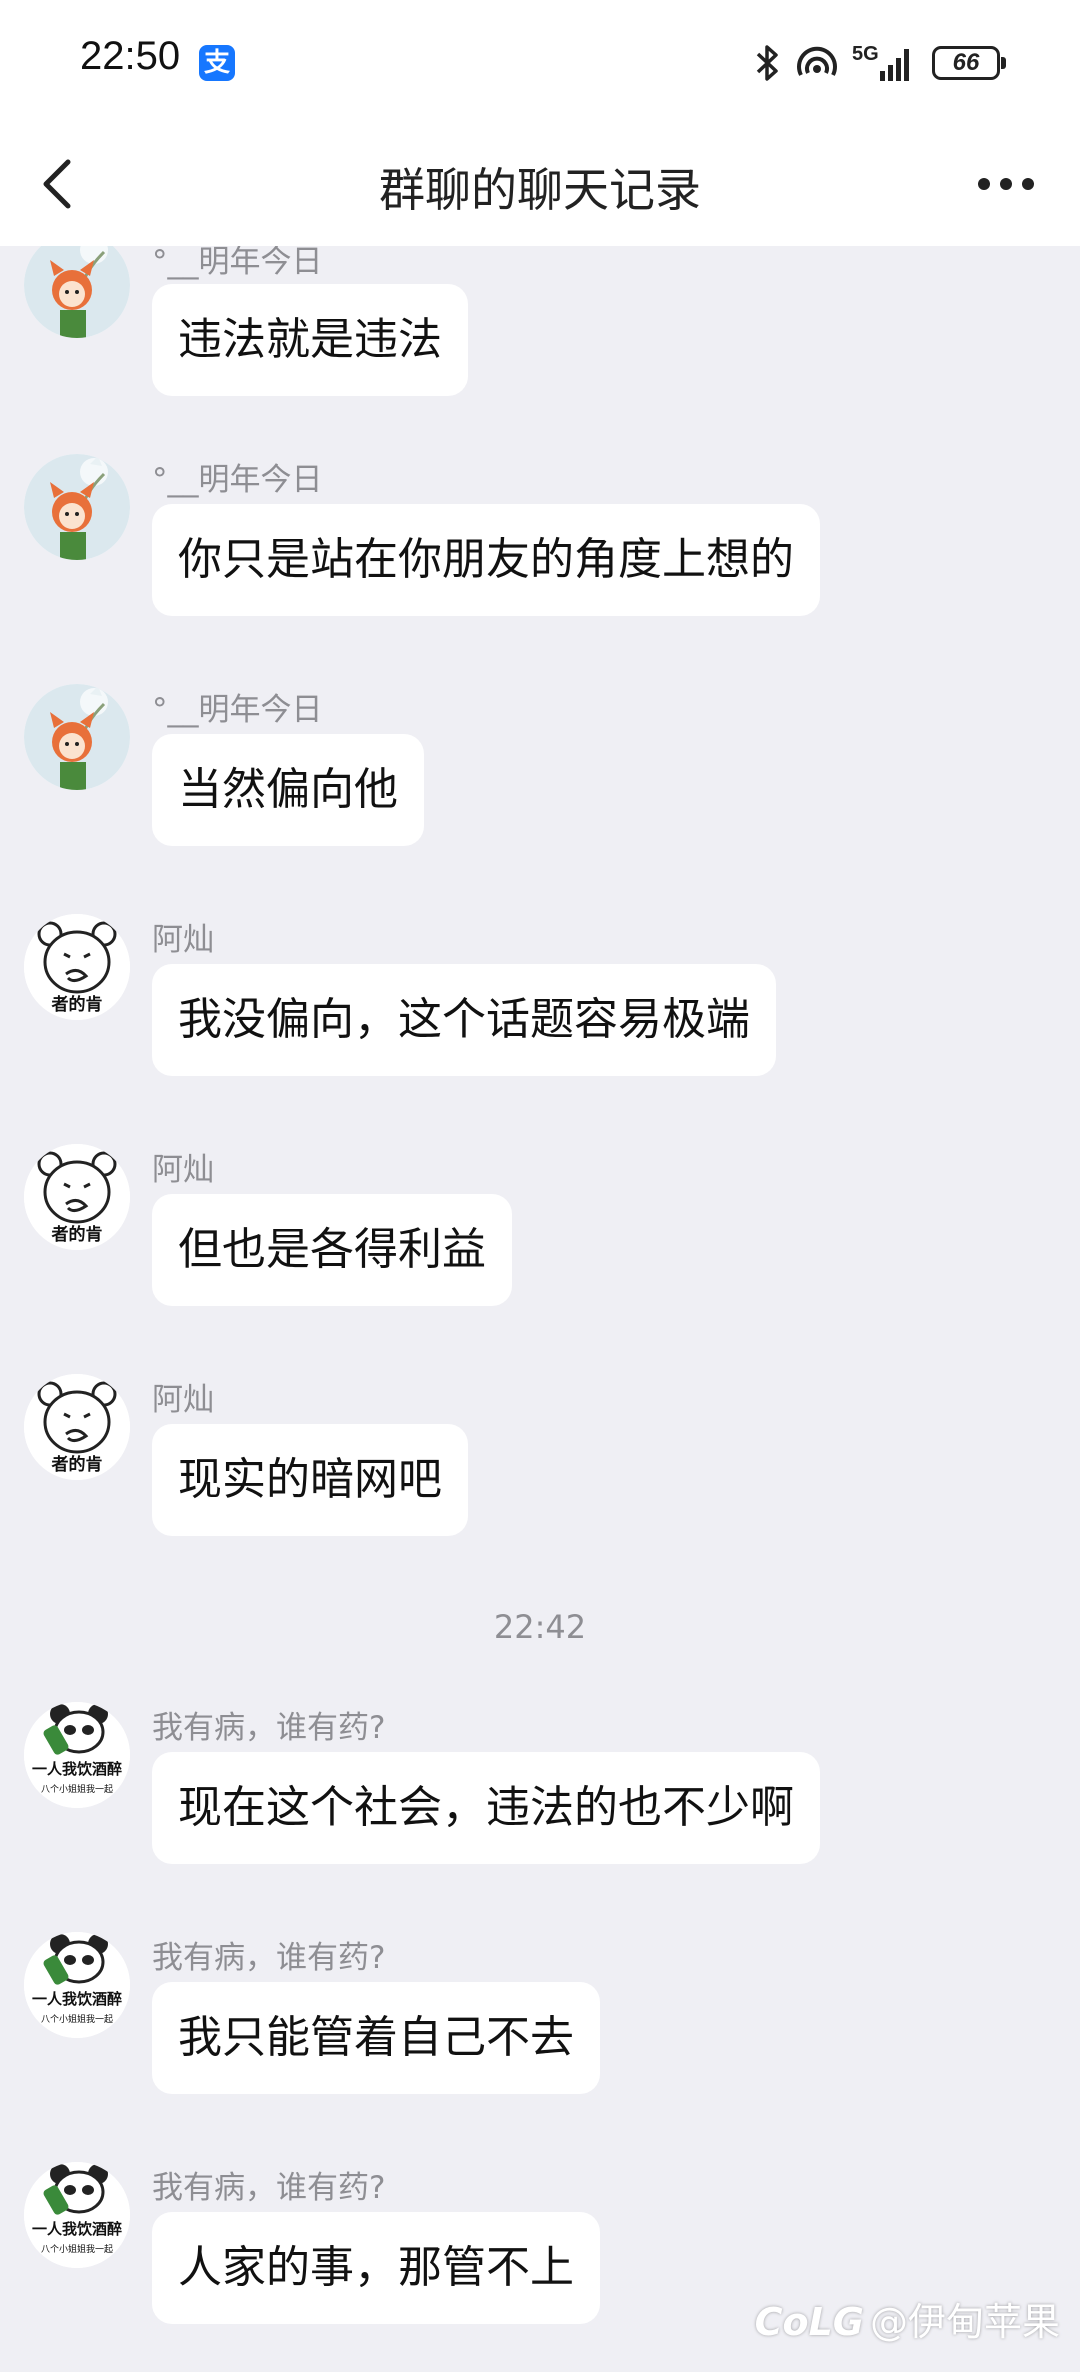 The width and height of the screenshot is (1080, 2372). Describe the element at coordinates (332, 1250) in the screenshot. I see `message-bubble: 但也是各得利益` at that location.